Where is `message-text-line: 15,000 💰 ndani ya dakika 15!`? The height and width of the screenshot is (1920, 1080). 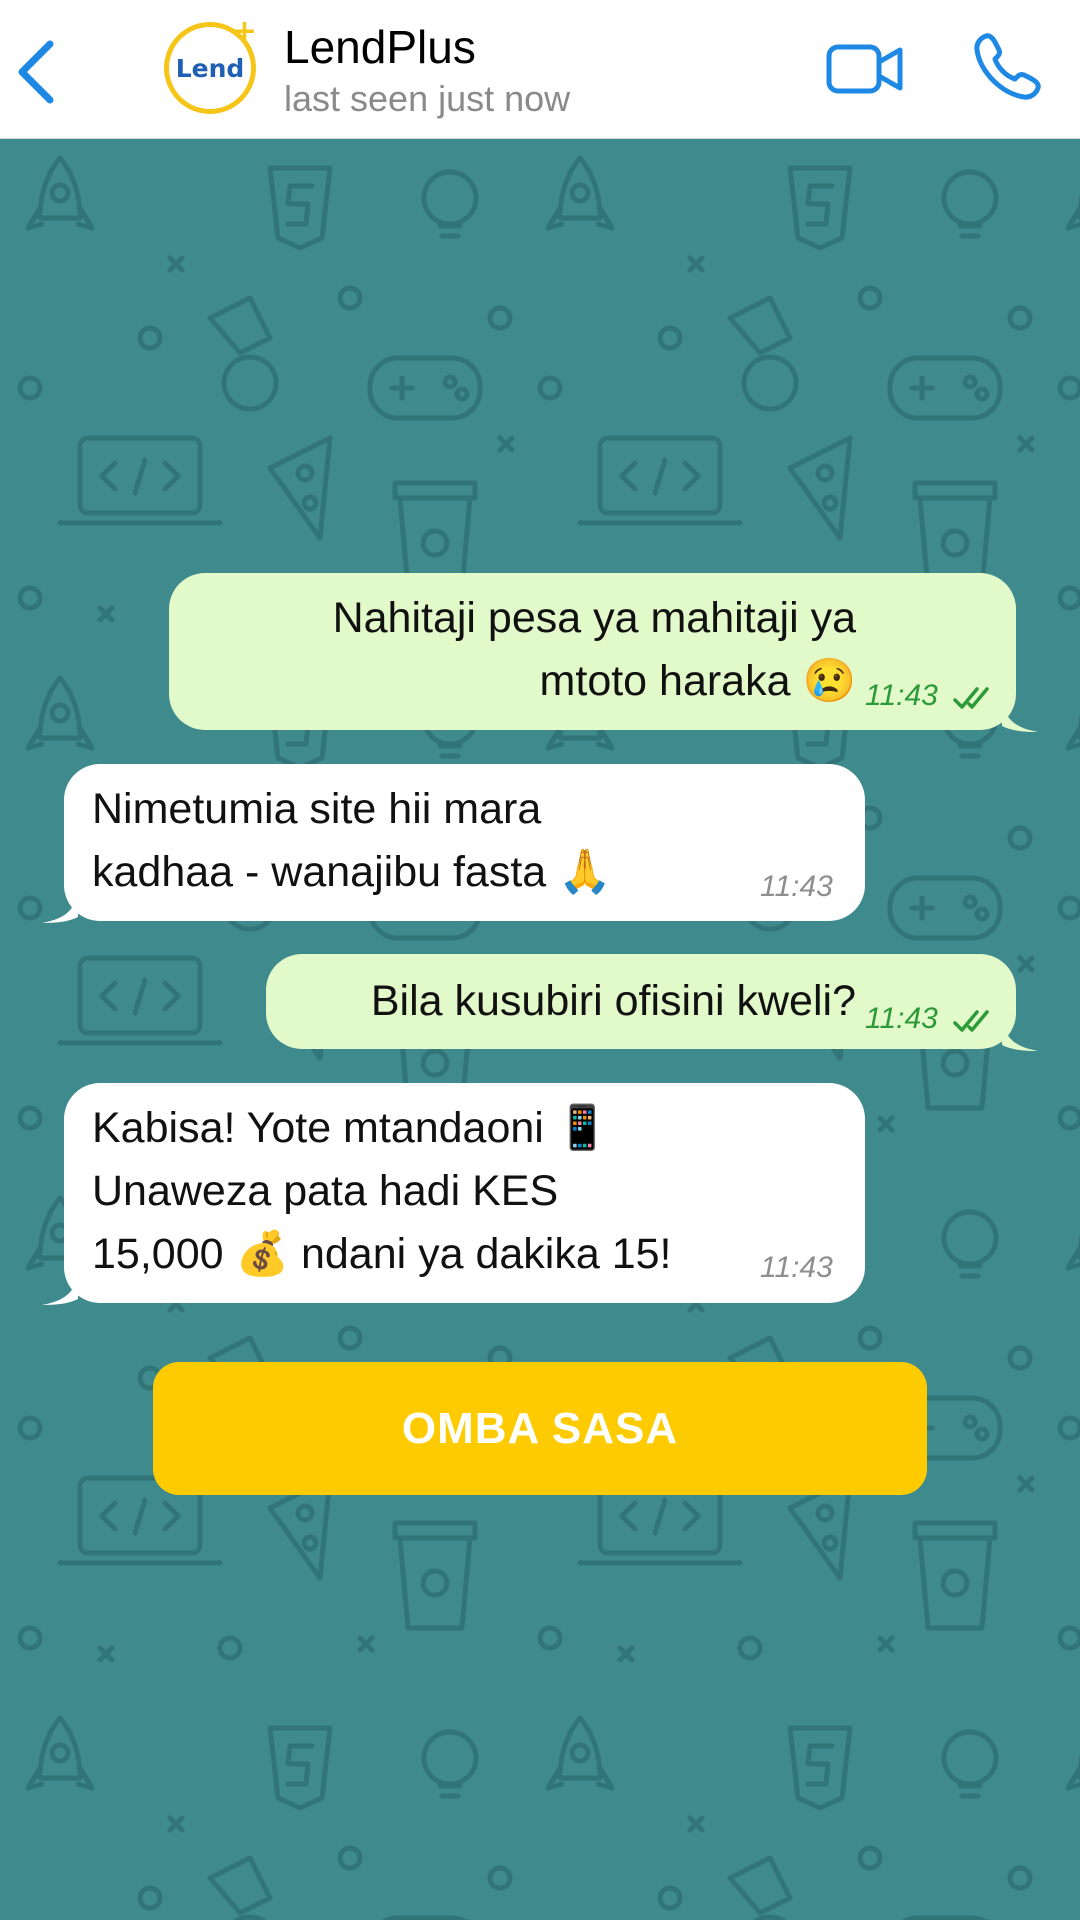
message-text-line: 15,000 💰 ndani ya dakika 15! is located at coordinates (382, 1254).